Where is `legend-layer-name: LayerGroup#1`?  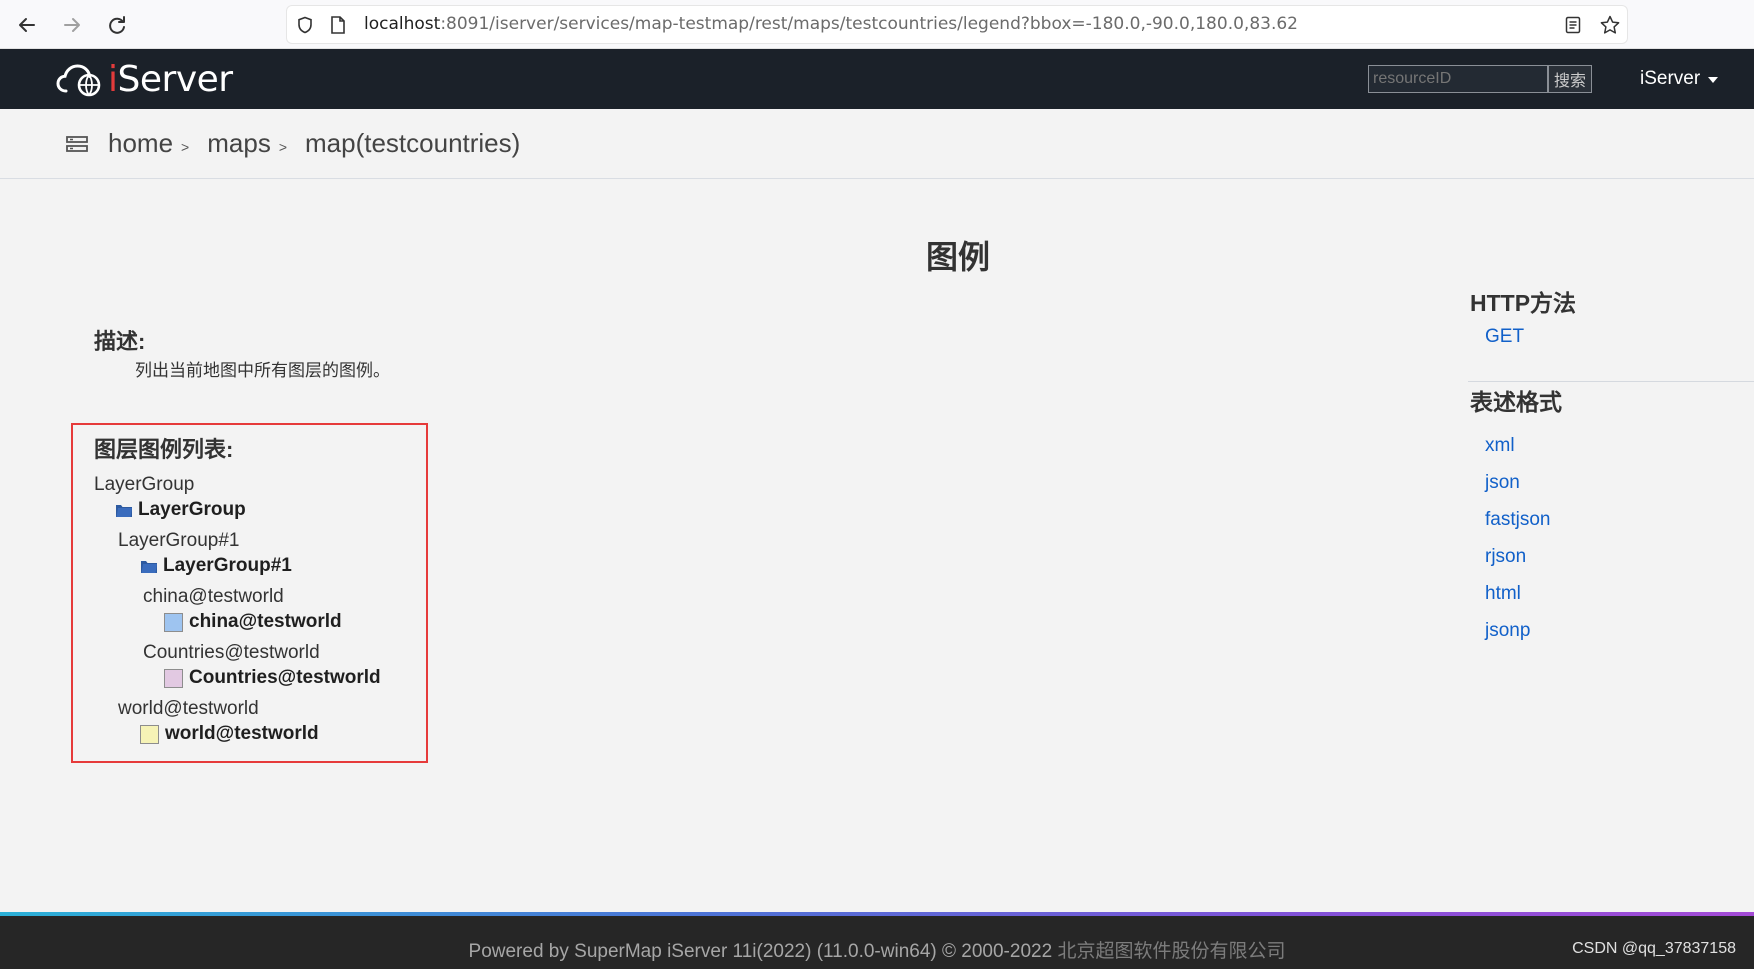 legend-layer-name: LayerGroup#1 is located at coordinates (179, 540).